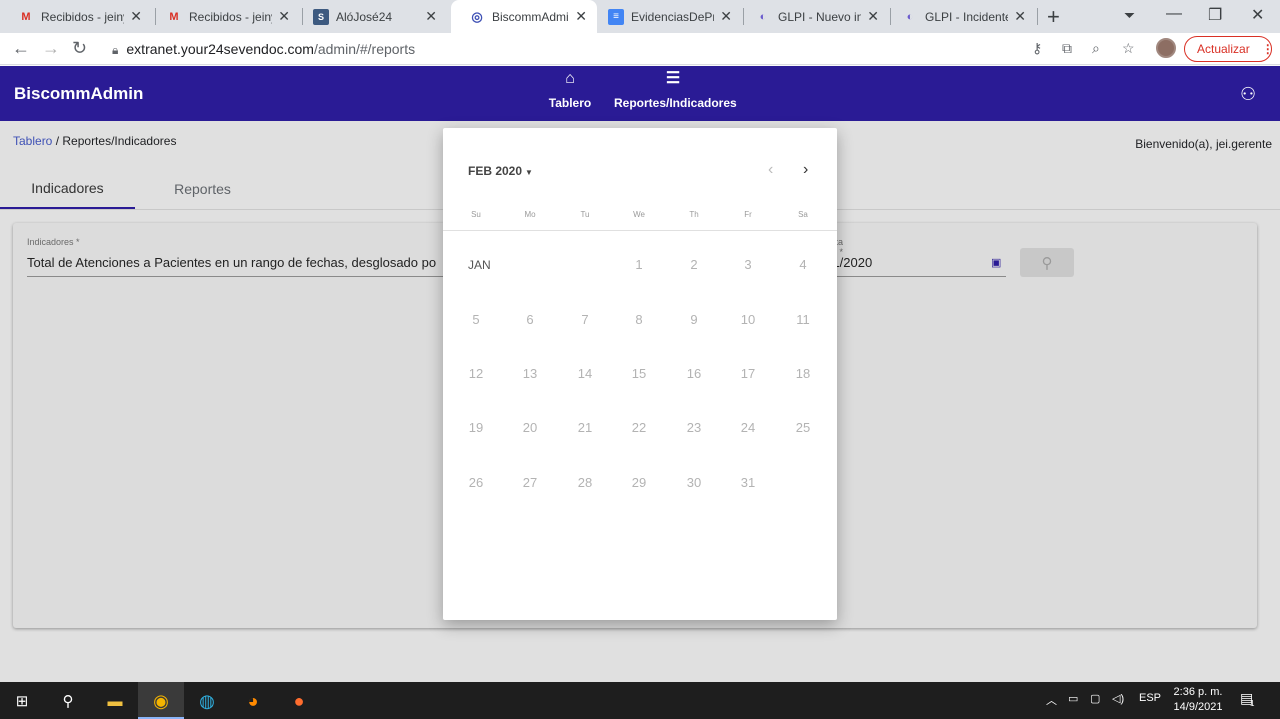 This screenshot has width=1280, height=719. What do you see at coordinates (1166, 48) in the screenshot?
I see `profile-avatar` at bounding box center [1166, 48].